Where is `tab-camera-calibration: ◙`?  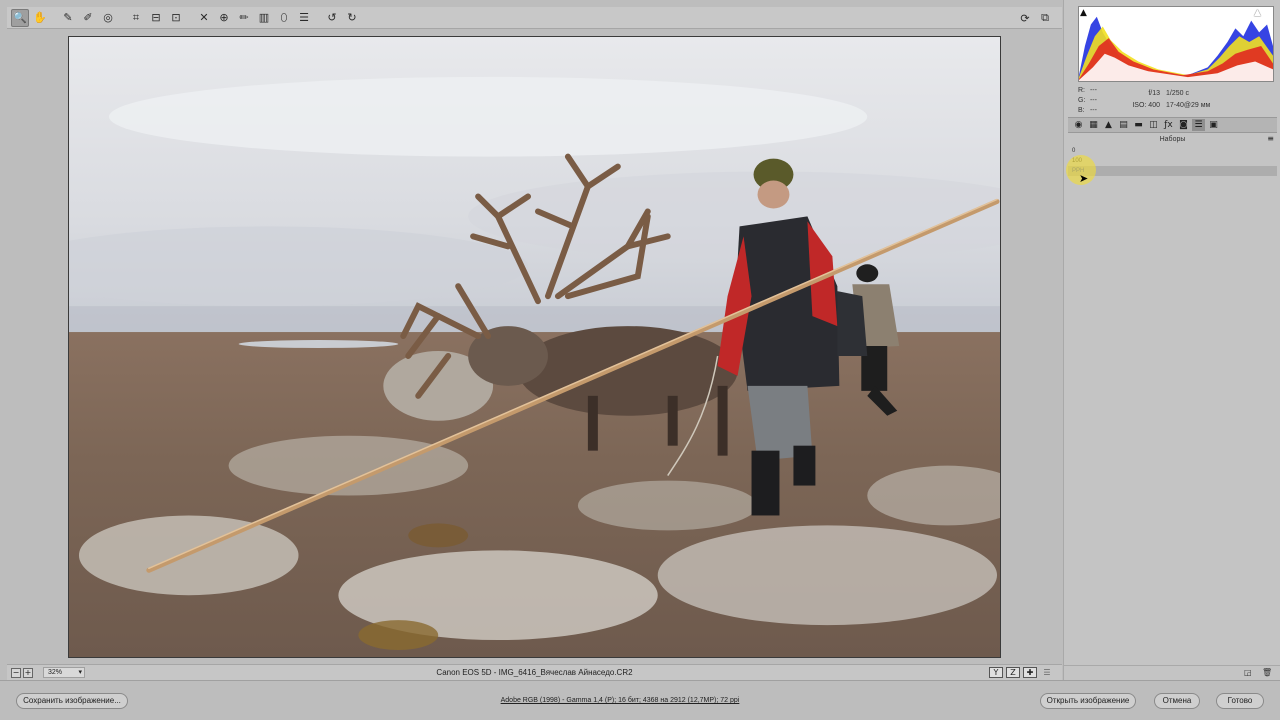 tab-camera-calibration: ◙ is located at coordinates (1183, 125).